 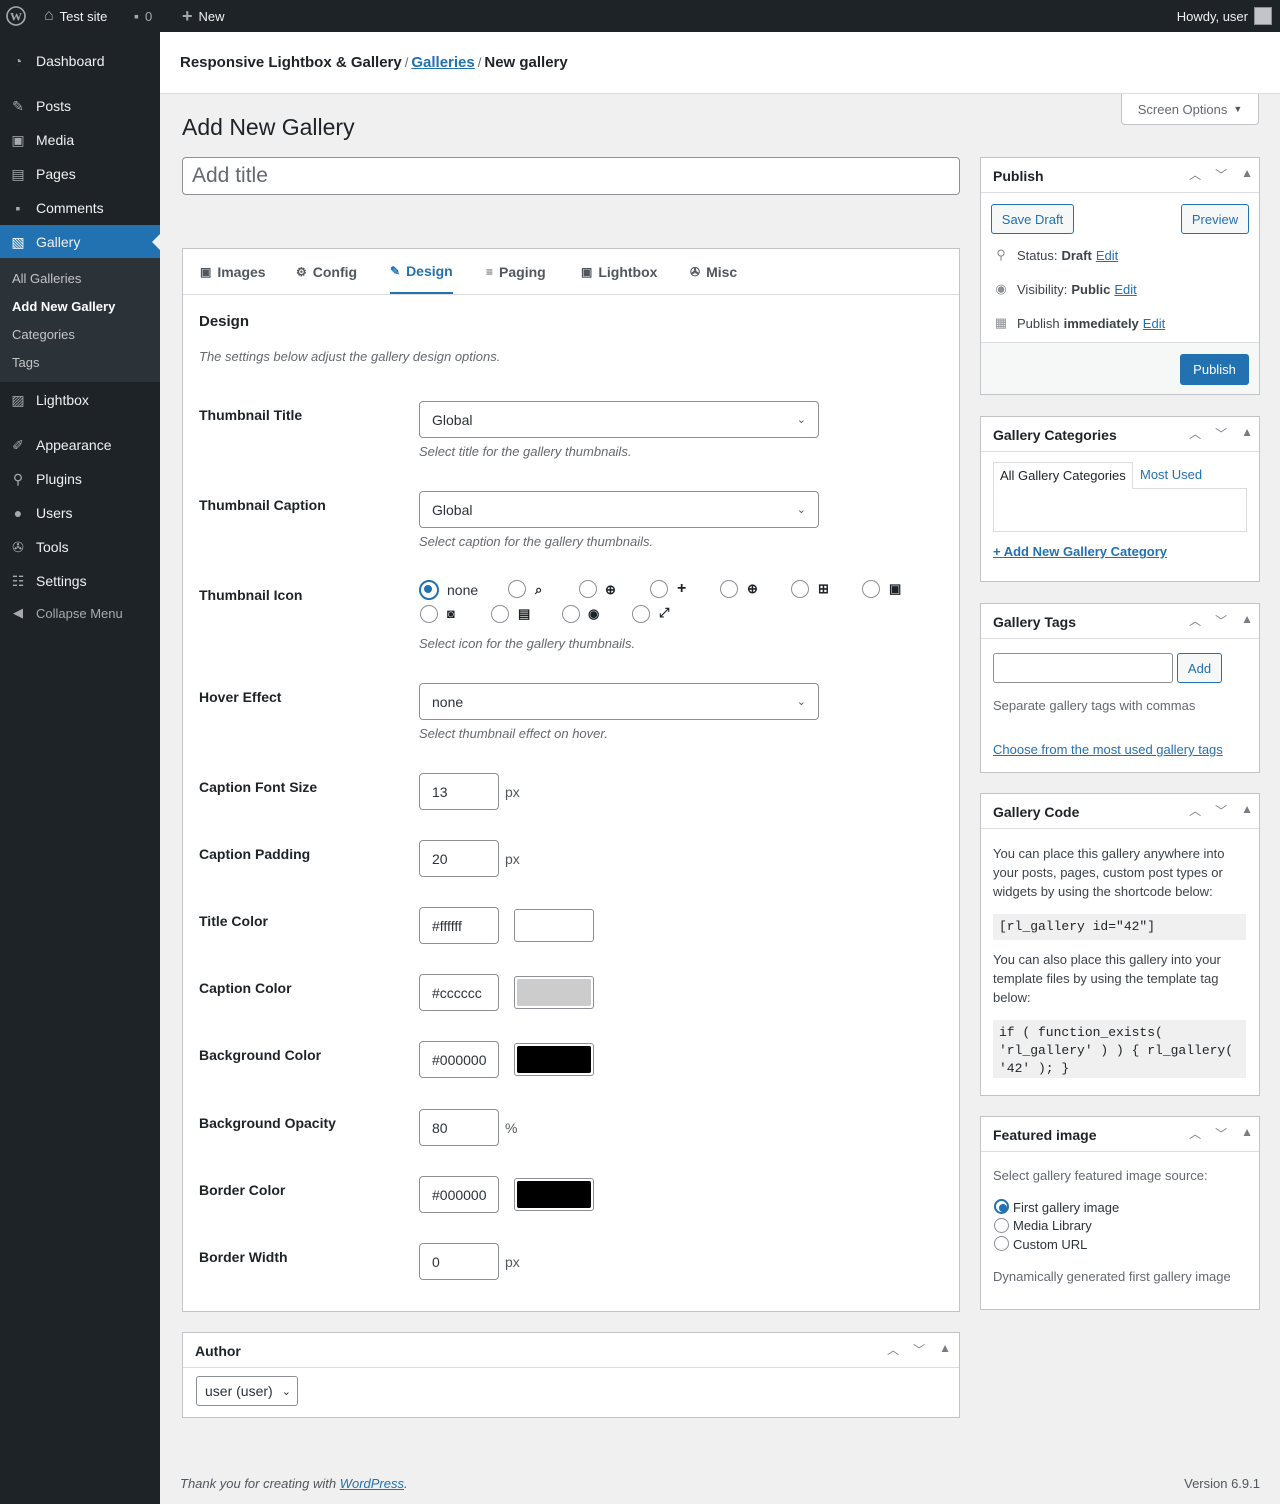 What do you see at coordinates (1018, 176) in the screenshot?
I see `publish-box-title: Publish` at bounding box center [1018, 176].